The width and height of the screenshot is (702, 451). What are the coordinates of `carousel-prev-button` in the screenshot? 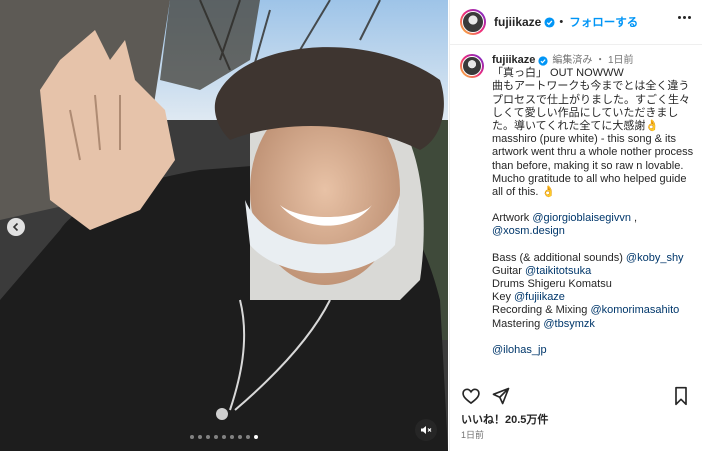 It's located at (16, 227).